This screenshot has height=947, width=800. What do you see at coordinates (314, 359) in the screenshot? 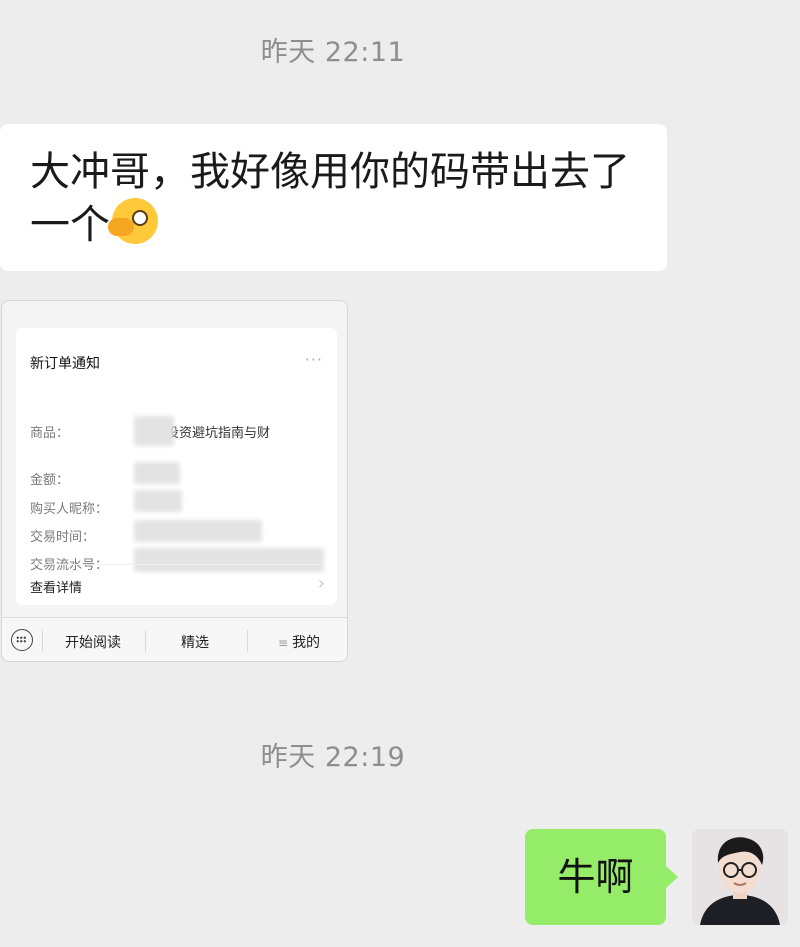
I see `more-options-icon: ···` at bounding box center [314, 359].